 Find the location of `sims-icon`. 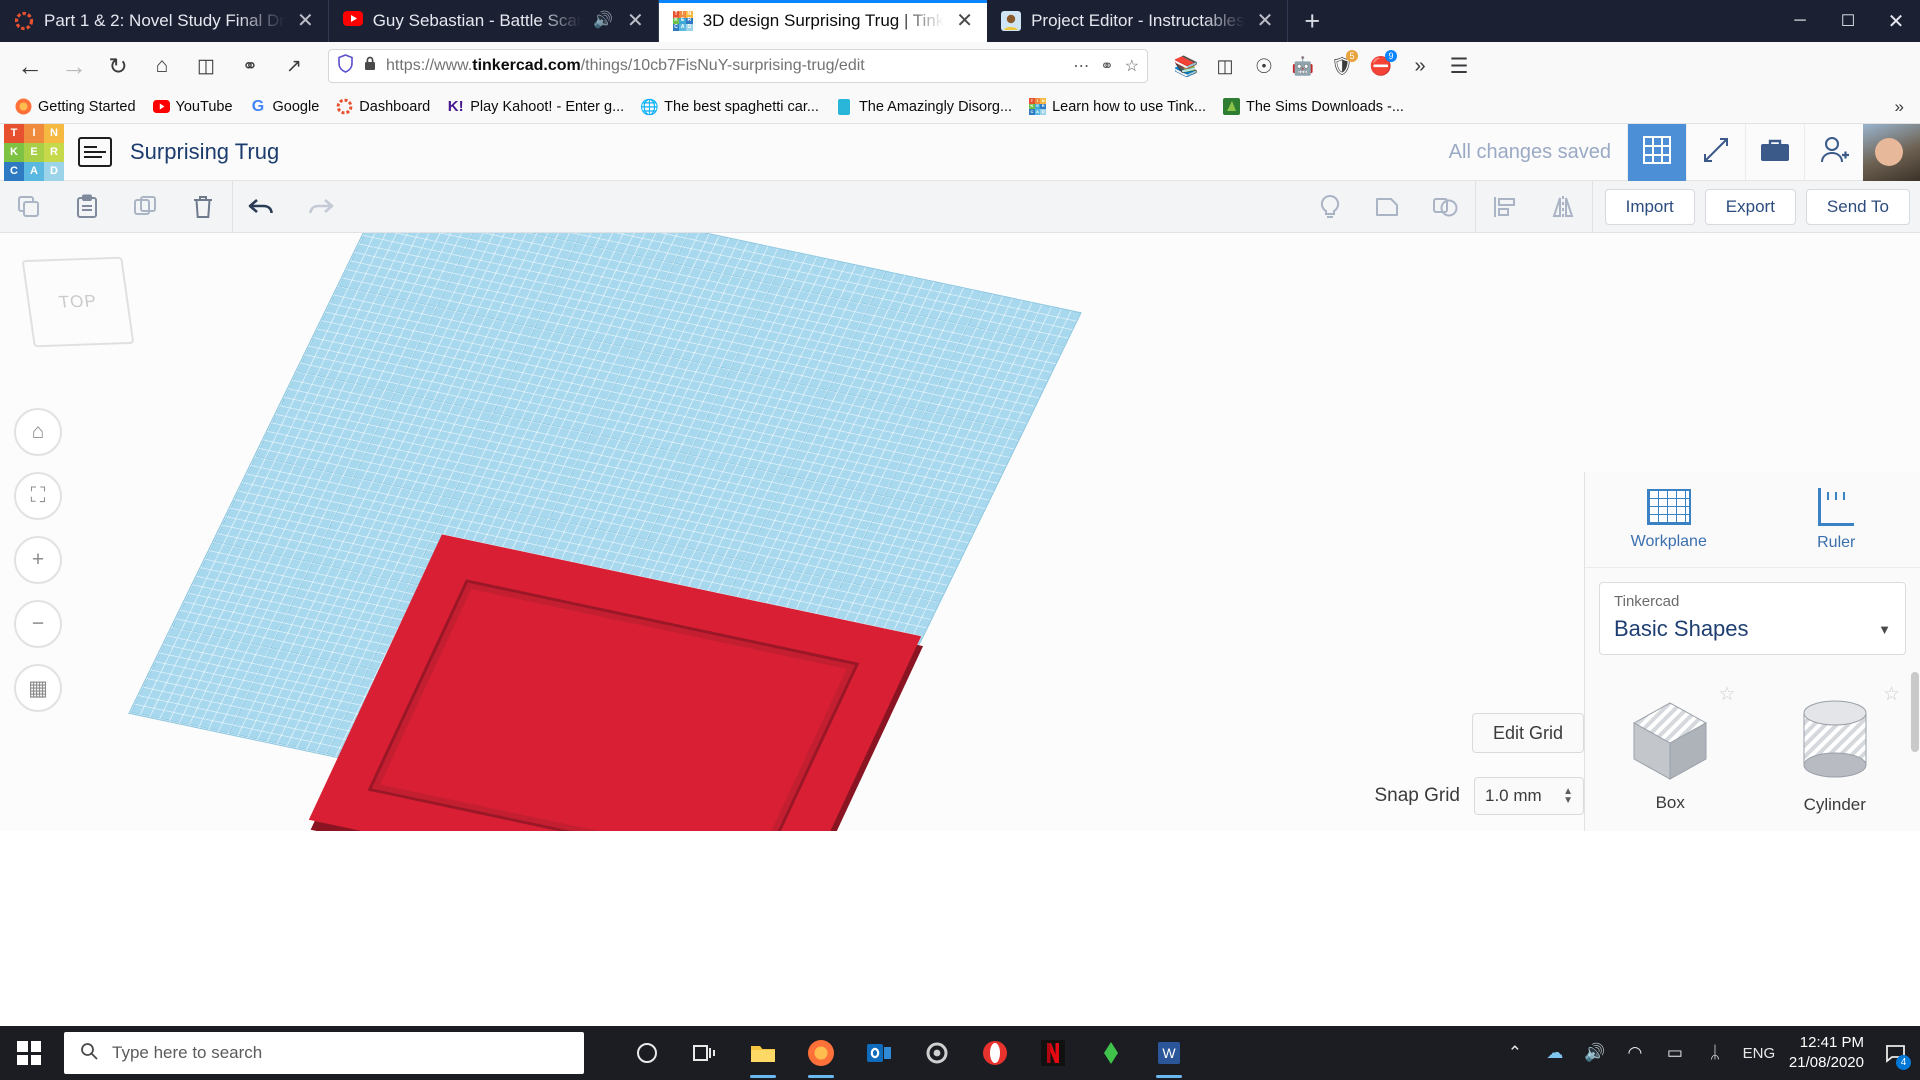

sims-icon is located at coordinates (1111, 1053).